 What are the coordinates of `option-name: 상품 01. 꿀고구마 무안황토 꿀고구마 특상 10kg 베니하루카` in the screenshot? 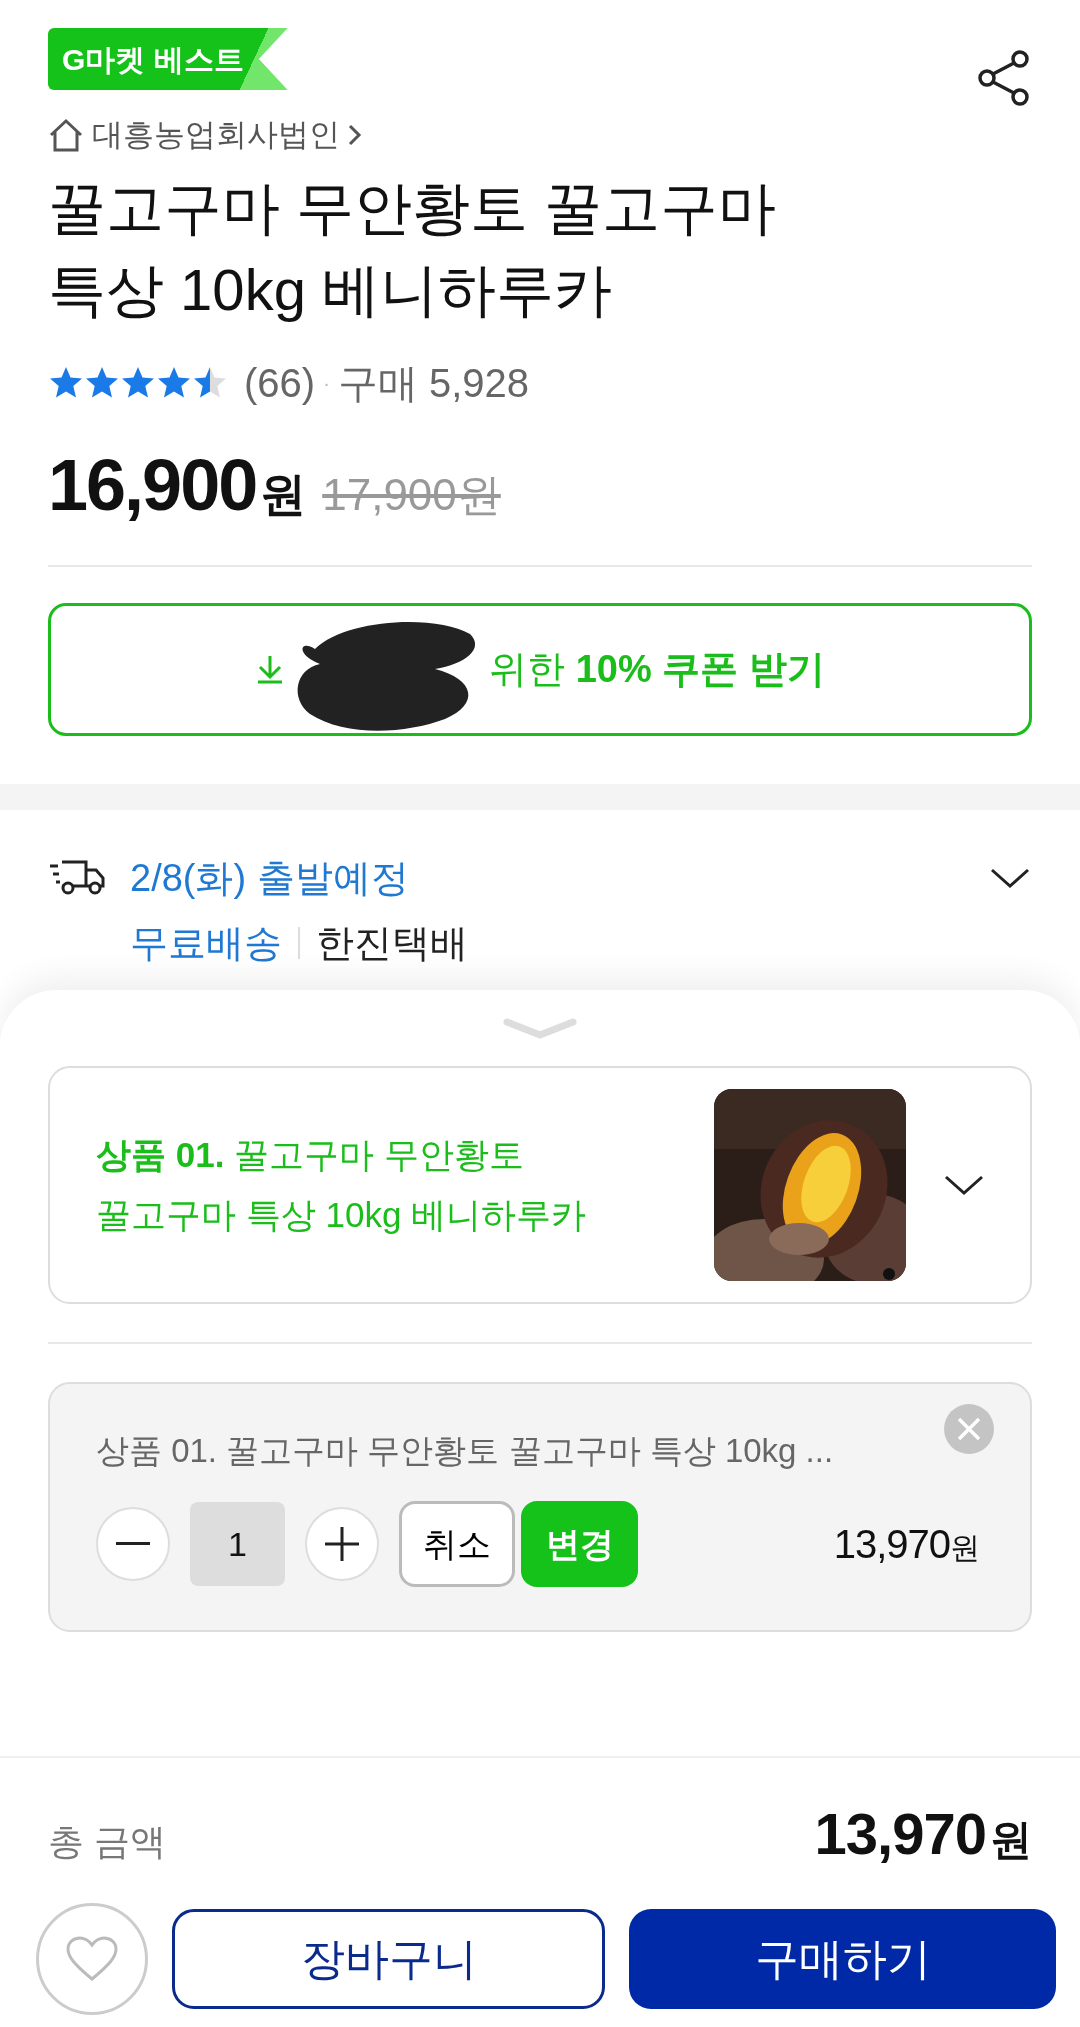 It's located at (342, 1184).